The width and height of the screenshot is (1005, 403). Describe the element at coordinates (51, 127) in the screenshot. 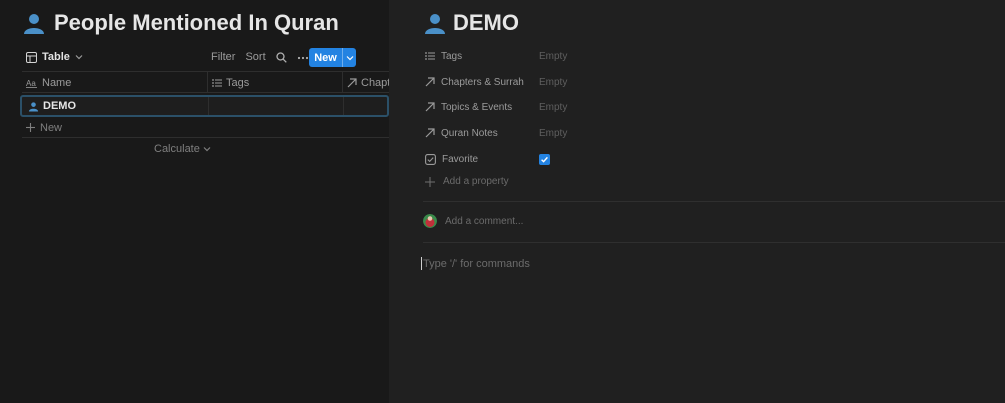

I see `new-row-label: New` at that location.